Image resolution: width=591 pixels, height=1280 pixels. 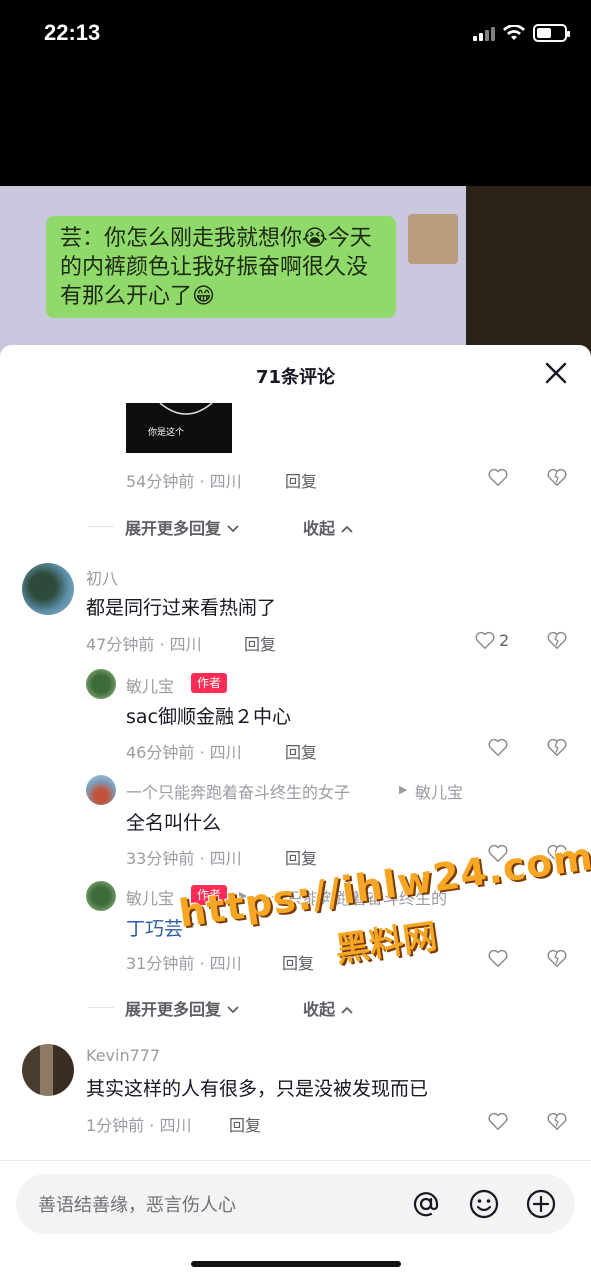 I want to click on close-icon, so click(x=556, y=373).